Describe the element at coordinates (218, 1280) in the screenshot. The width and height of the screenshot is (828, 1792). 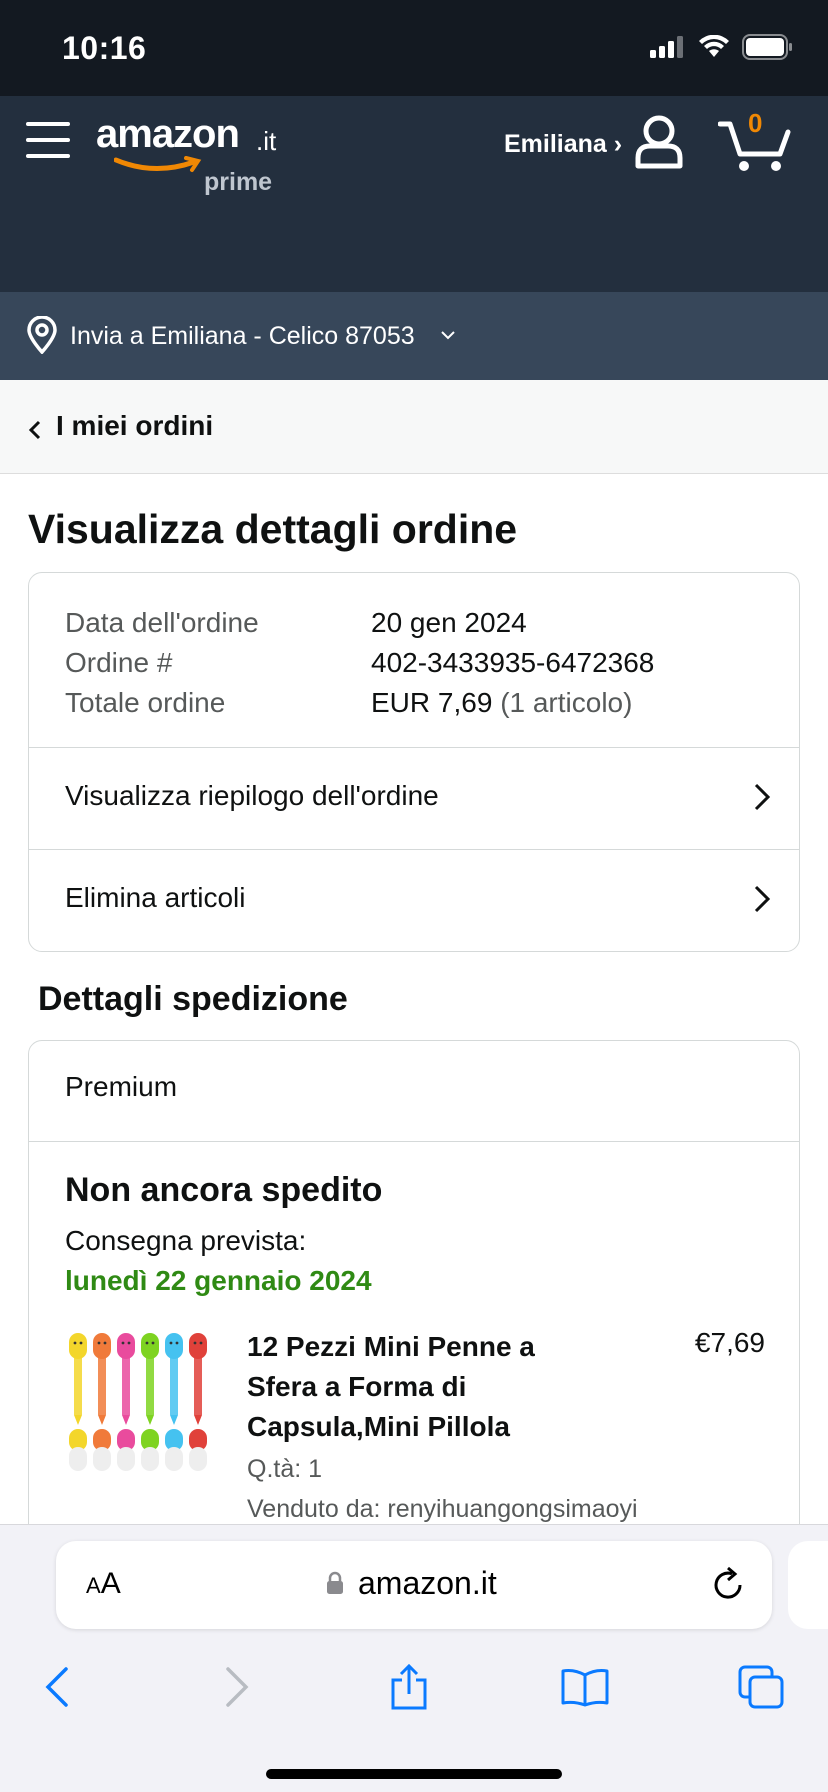
I see `delivery-estimate-date: lunedì 22 gennaio 2024` at that location.